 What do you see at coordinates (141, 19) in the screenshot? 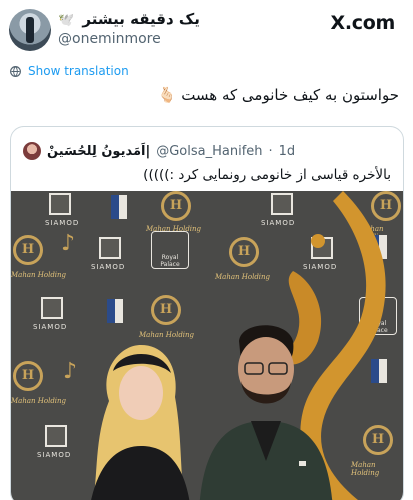
I see `display-name-text: یک دقیقه بیشتر` at bounding box center [141, 19].